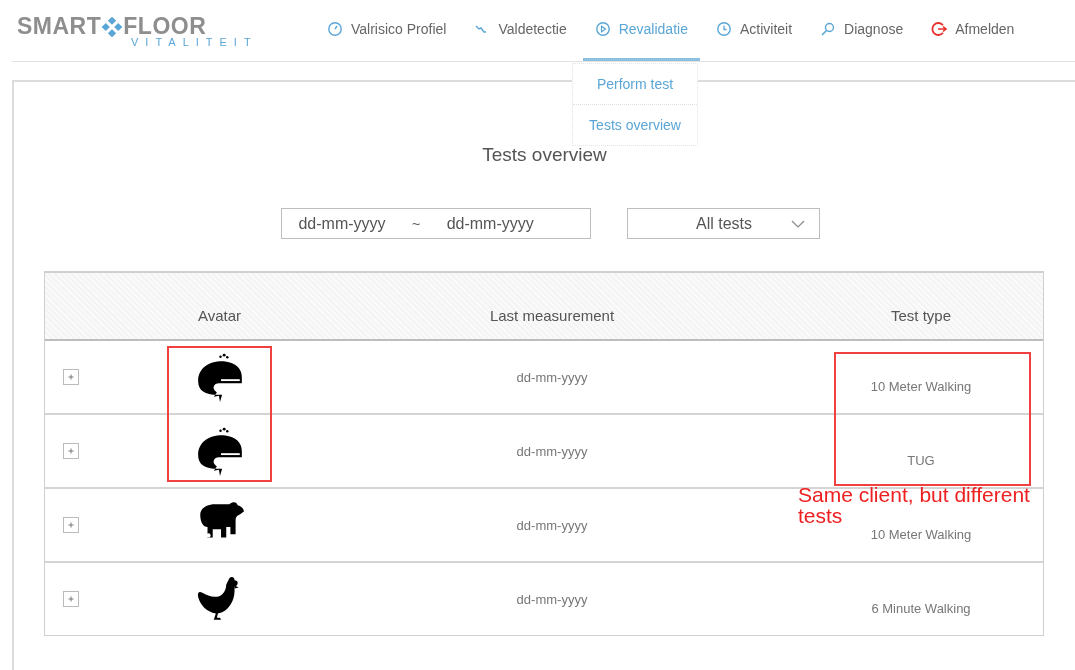 The width and height of the screenshot is (1075, 670). What do you see at coordinates (490, 223) in the screenshot?
I see `end-date-field: dd-mm-yyyy` at bounding box center [490, 223].